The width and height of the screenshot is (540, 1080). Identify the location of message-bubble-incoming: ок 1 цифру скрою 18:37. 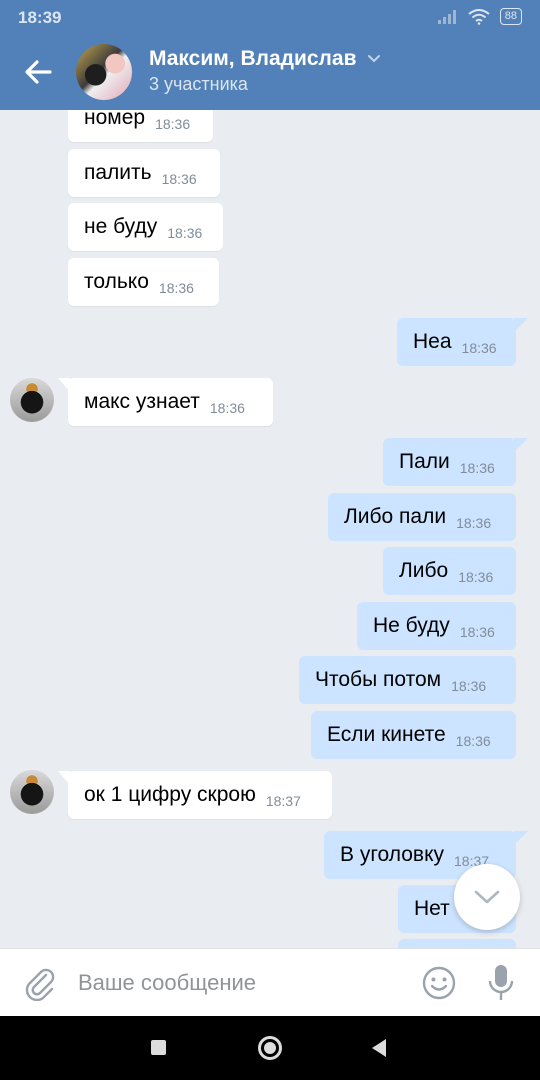
(195, 795).